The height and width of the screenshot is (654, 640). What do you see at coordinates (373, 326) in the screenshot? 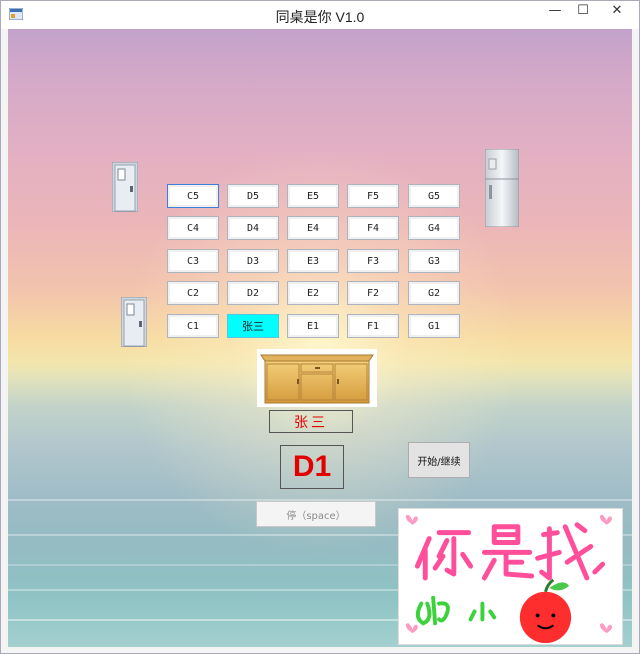
I see `seat-button: F1` at bounding box center [373, 326].